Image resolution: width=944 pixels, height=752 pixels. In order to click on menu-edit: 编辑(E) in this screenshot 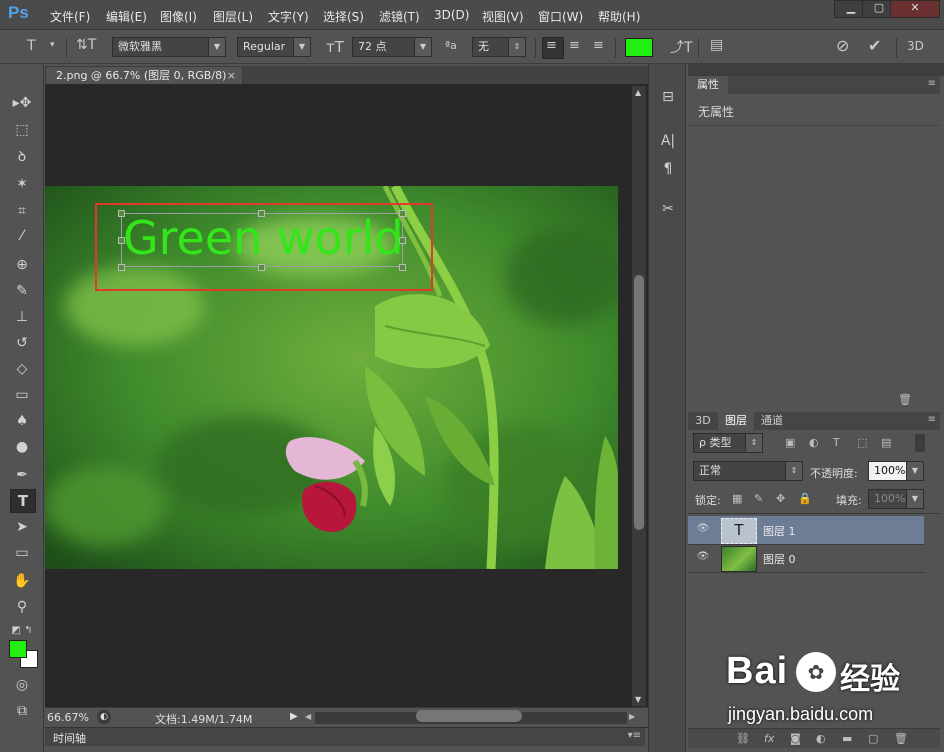, I will do `click(126, 16)`.